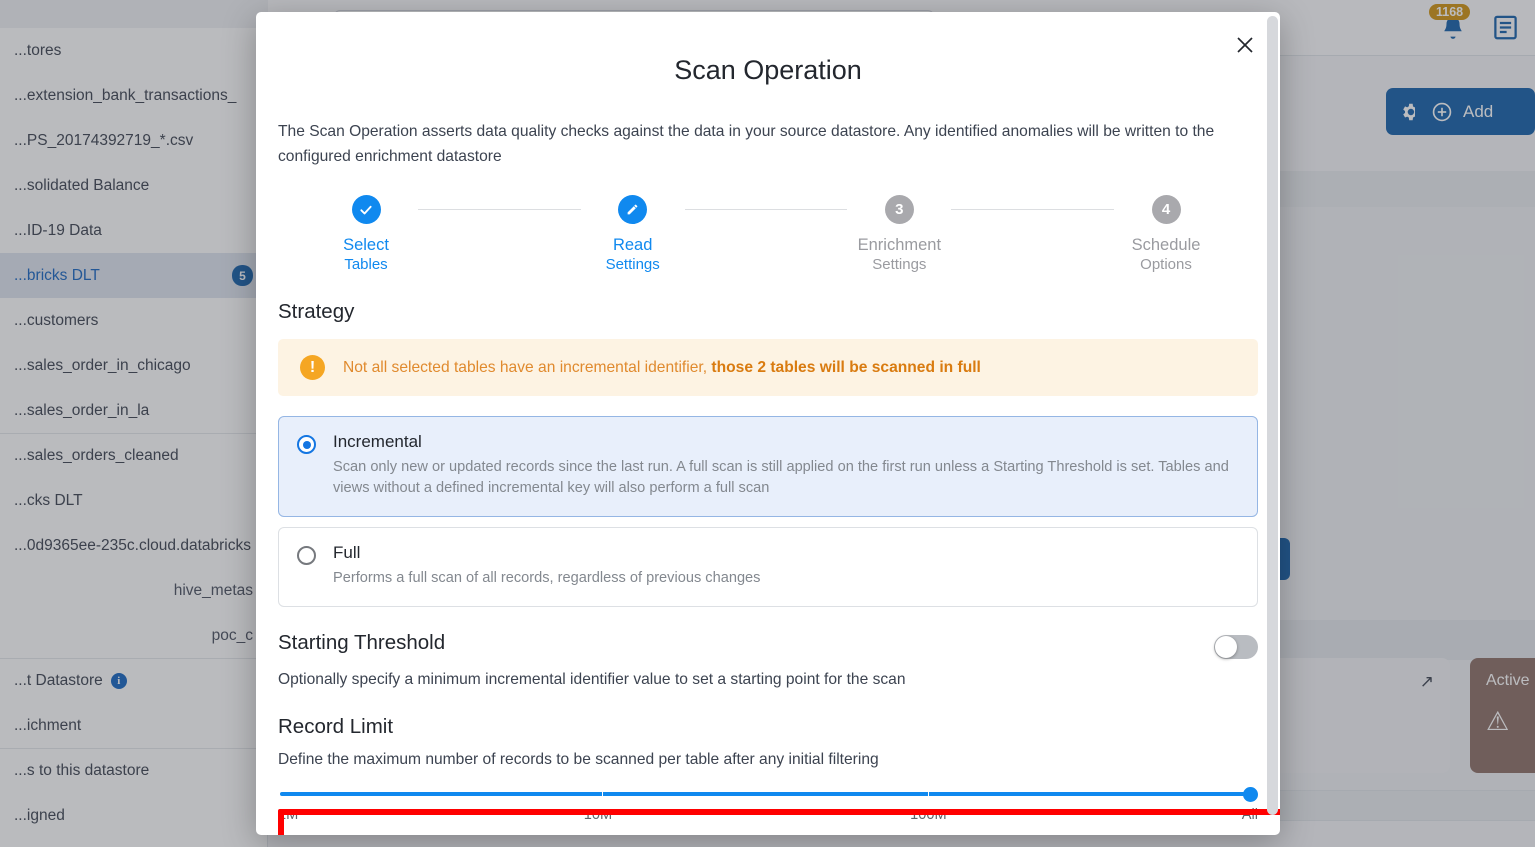 The height and width of the screenshot is (847, 1535). Describe the element at coordinates (288, 815) in the screenshot. I see `slider-label-1m: 1M` at that location.